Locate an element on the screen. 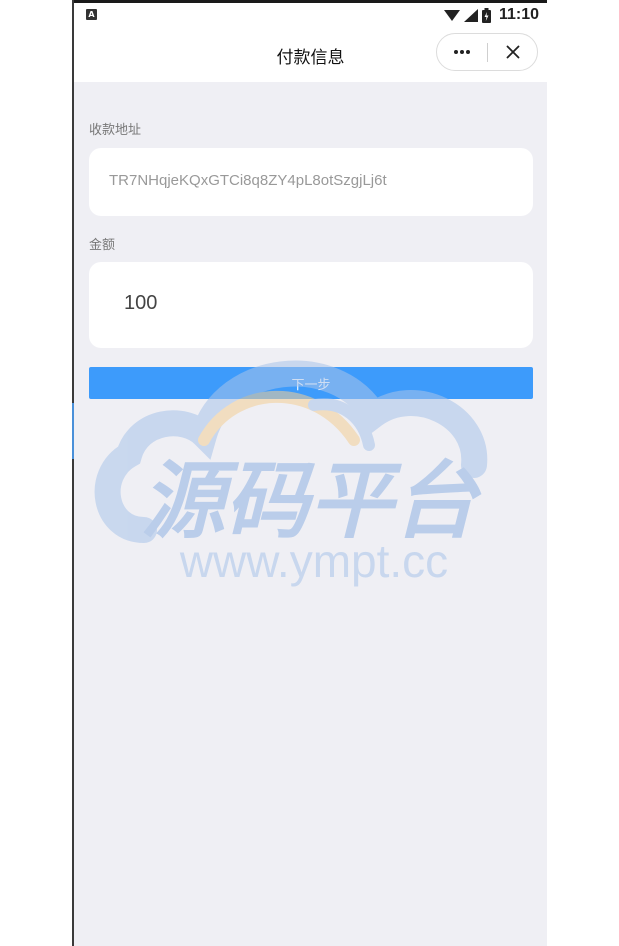 The width and height of the screenshot is (619, 946). watermark-url-text: www.ympt.cc is located at coordinates (313, 561).